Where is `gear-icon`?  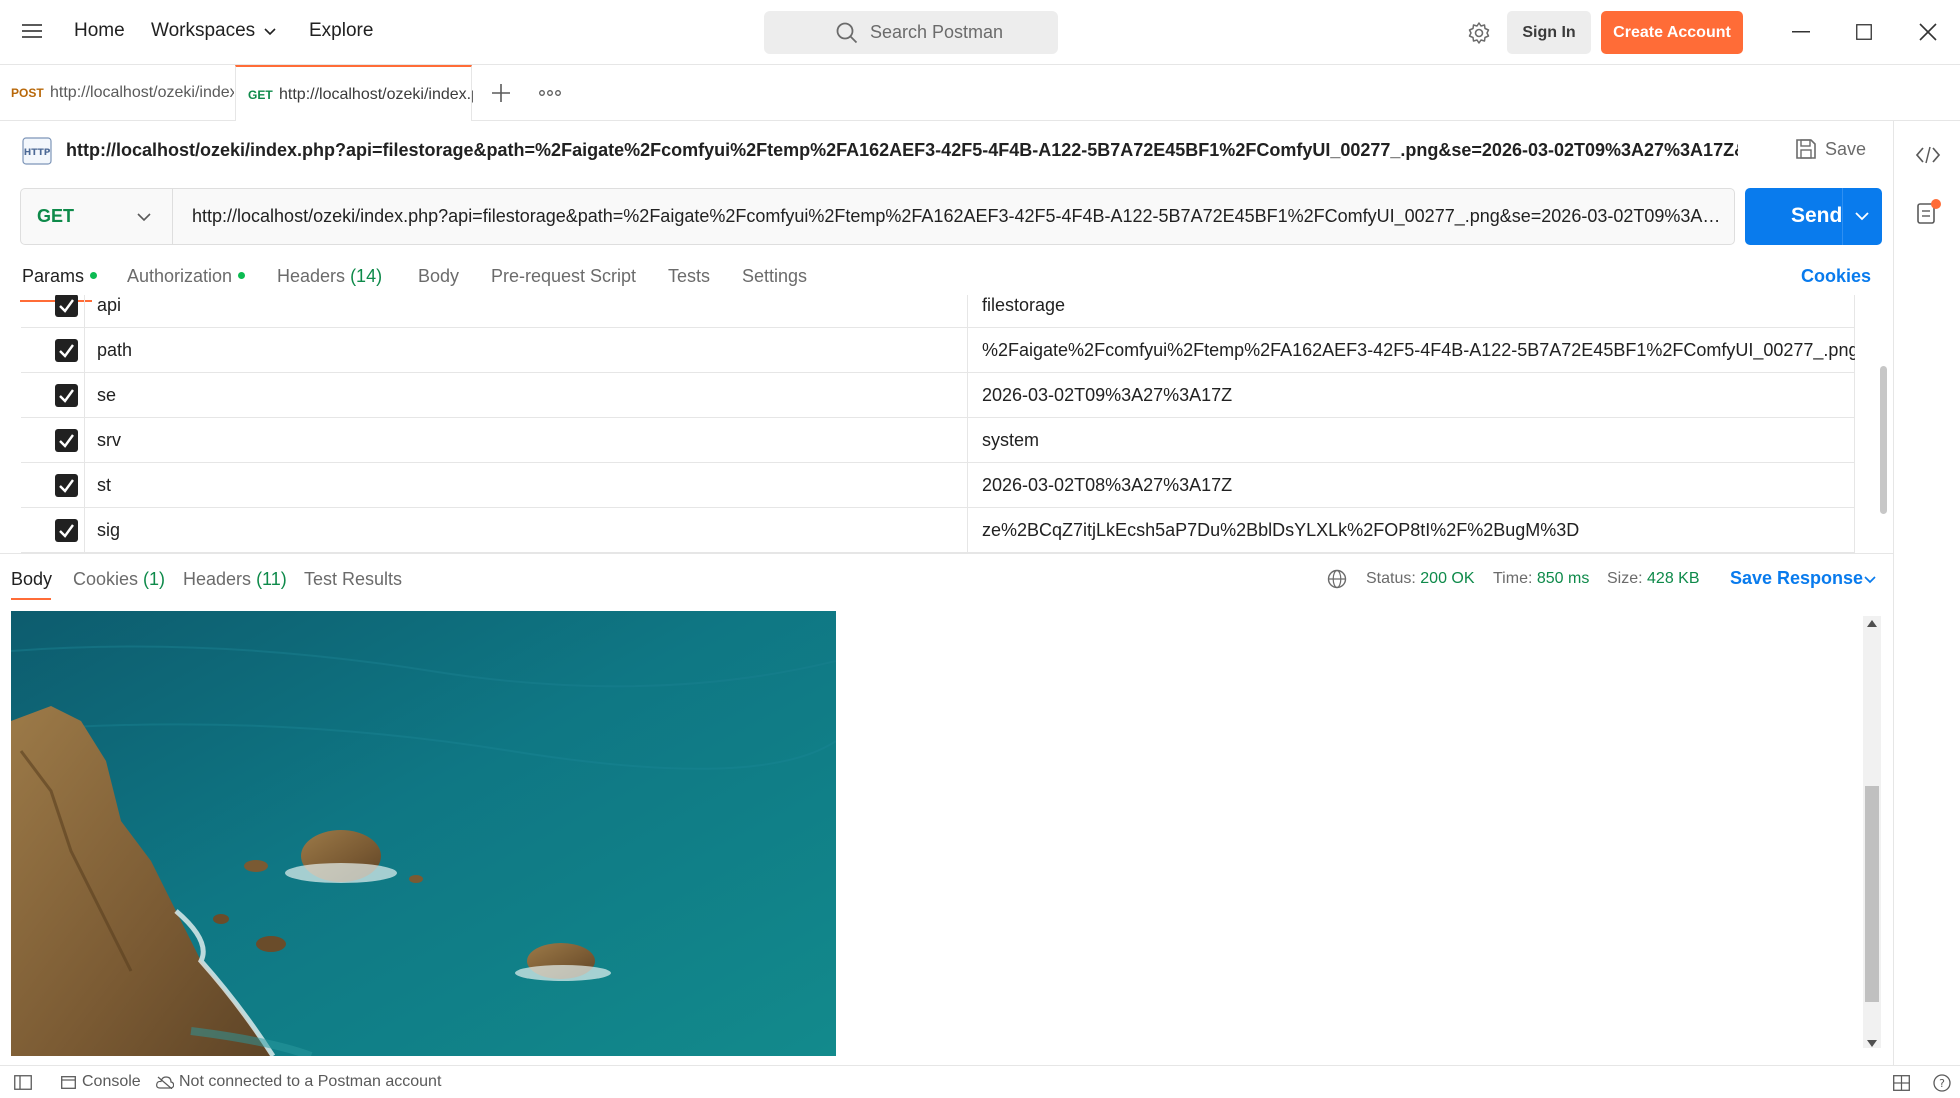 gear-icon is located at coordinates (1479, 33).